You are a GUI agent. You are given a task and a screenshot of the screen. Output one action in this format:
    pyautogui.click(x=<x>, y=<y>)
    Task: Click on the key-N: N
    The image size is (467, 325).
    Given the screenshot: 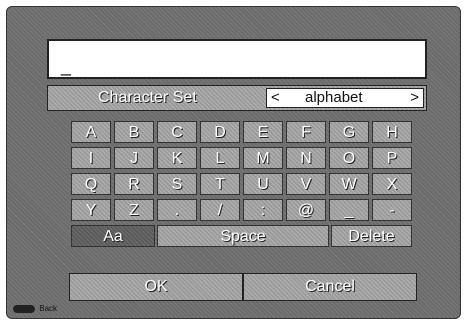 What is the action you would take?
    pyautogui.click(x=306, y=158)
    